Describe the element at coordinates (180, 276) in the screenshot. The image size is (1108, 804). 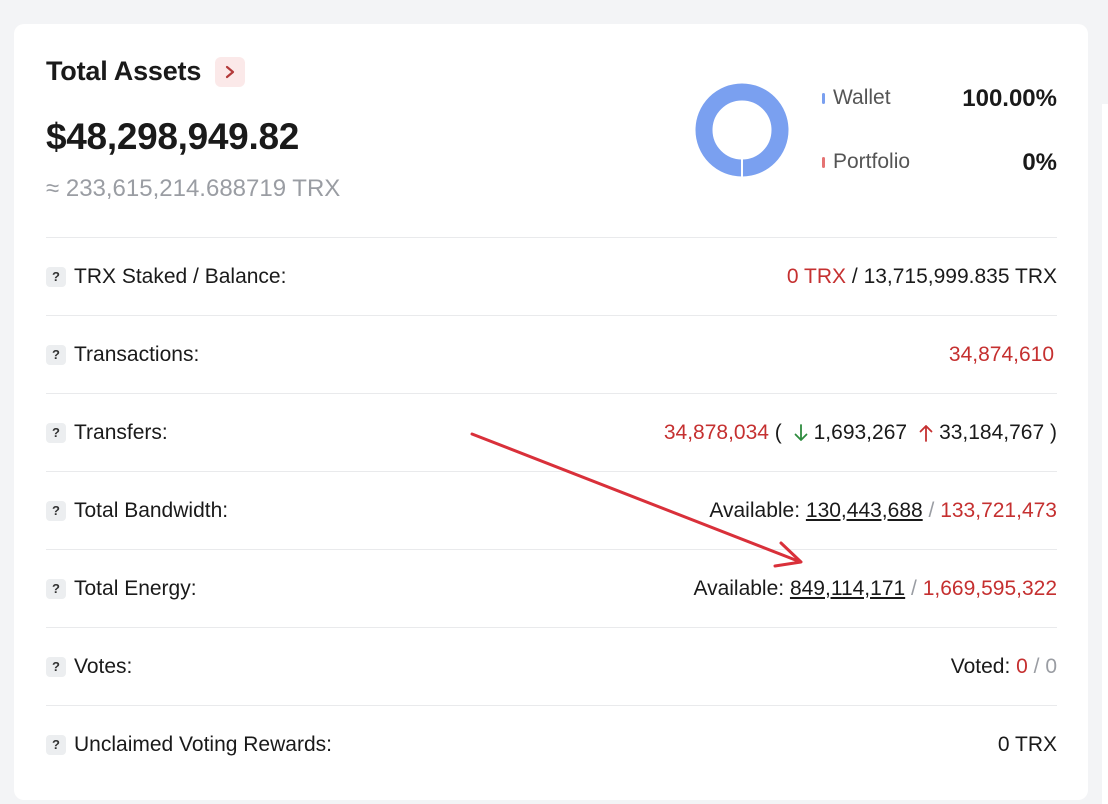
I see `row-label: TRX Staked / Balance:` at that location.